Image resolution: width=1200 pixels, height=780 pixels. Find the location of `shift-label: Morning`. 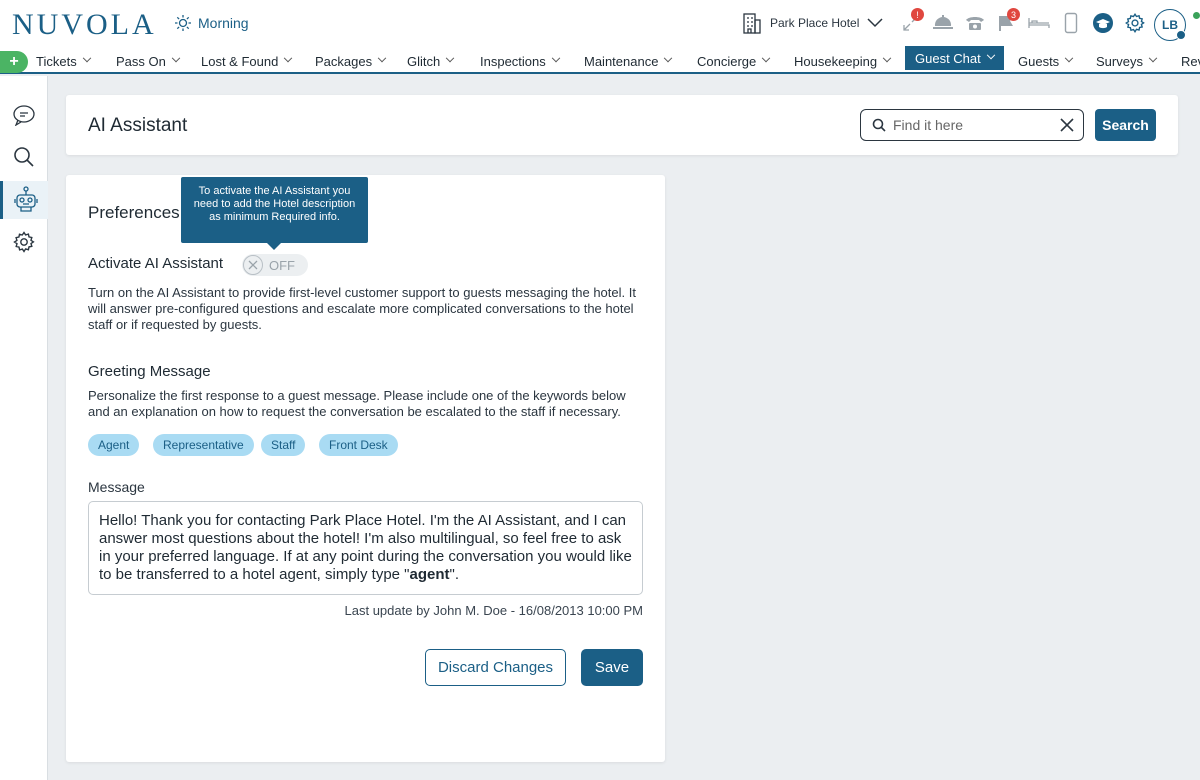

shift-label: Morning is located at coordinates (223, 23).